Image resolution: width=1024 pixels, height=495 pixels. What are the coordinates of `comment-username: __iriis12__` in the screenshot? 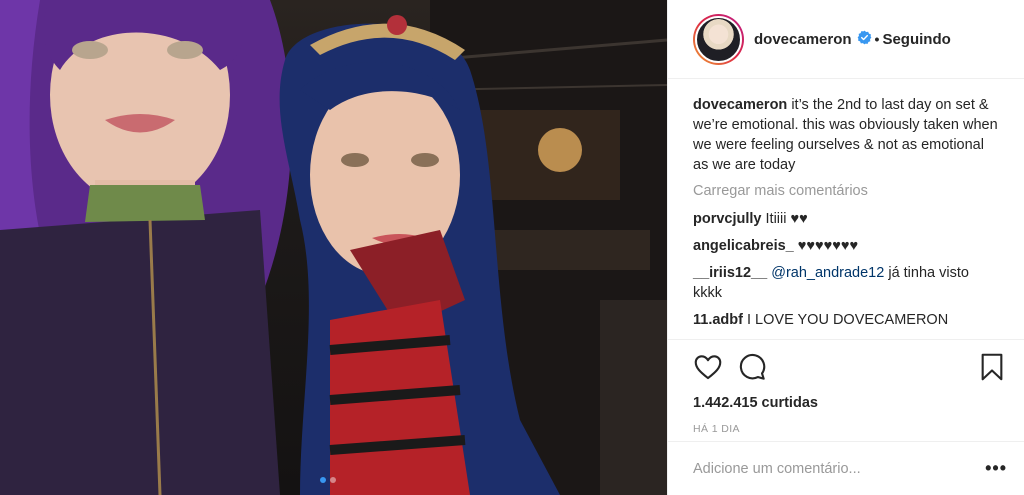 It's located at (730, 273).